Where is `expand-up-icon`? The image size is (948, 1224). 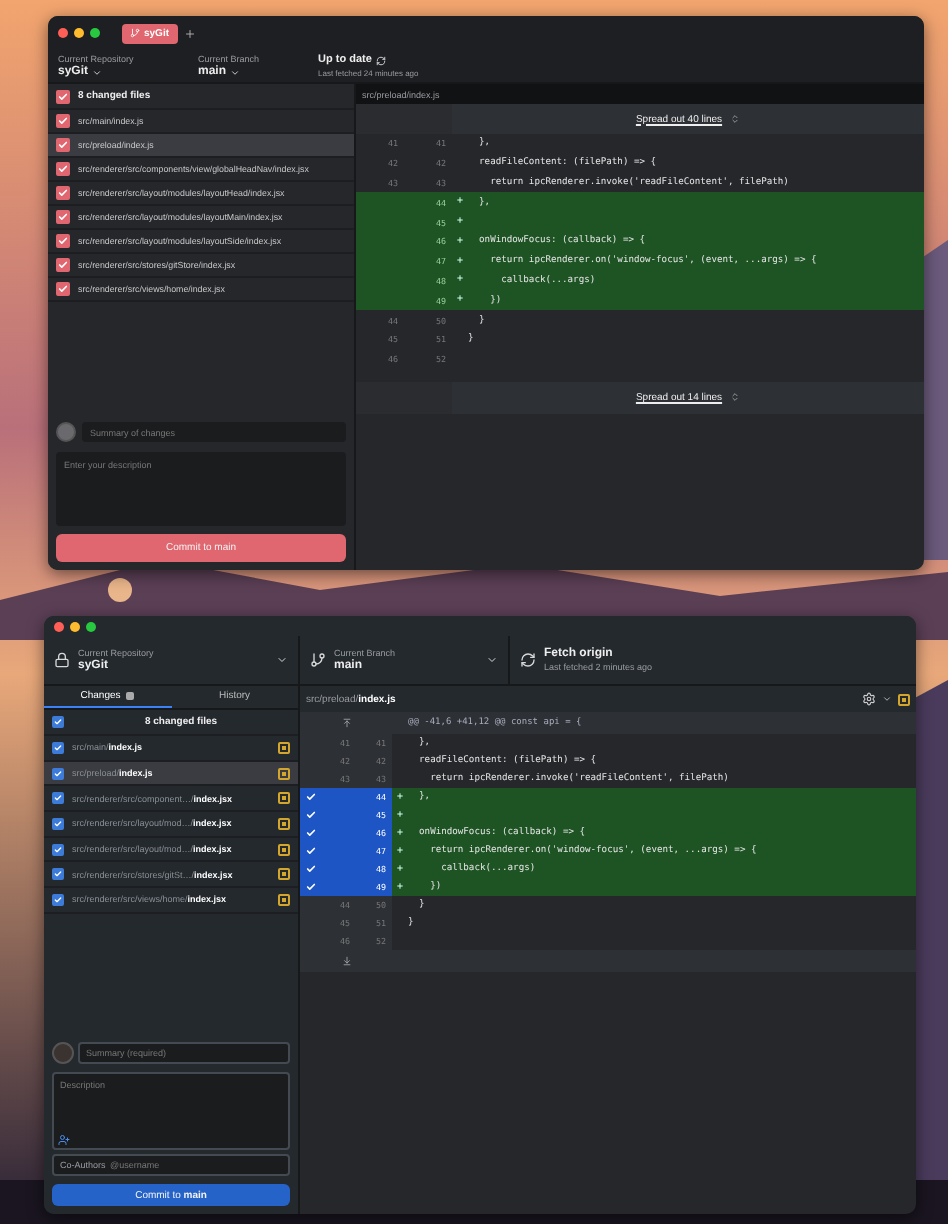 expand-up-icon is located at coordinates (346, 723).